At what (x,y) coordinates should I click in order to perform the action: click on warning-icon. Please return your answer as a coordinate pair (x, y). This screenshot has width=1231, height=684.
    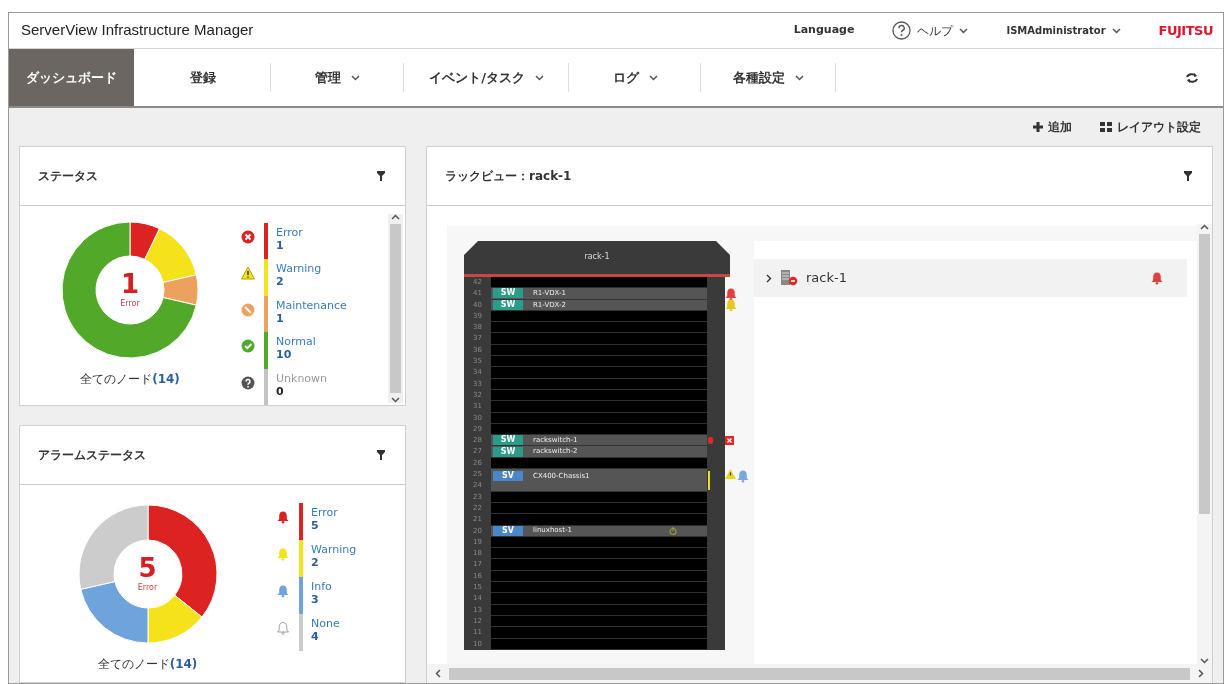
    Looking at the image, I should click on (248, 273).